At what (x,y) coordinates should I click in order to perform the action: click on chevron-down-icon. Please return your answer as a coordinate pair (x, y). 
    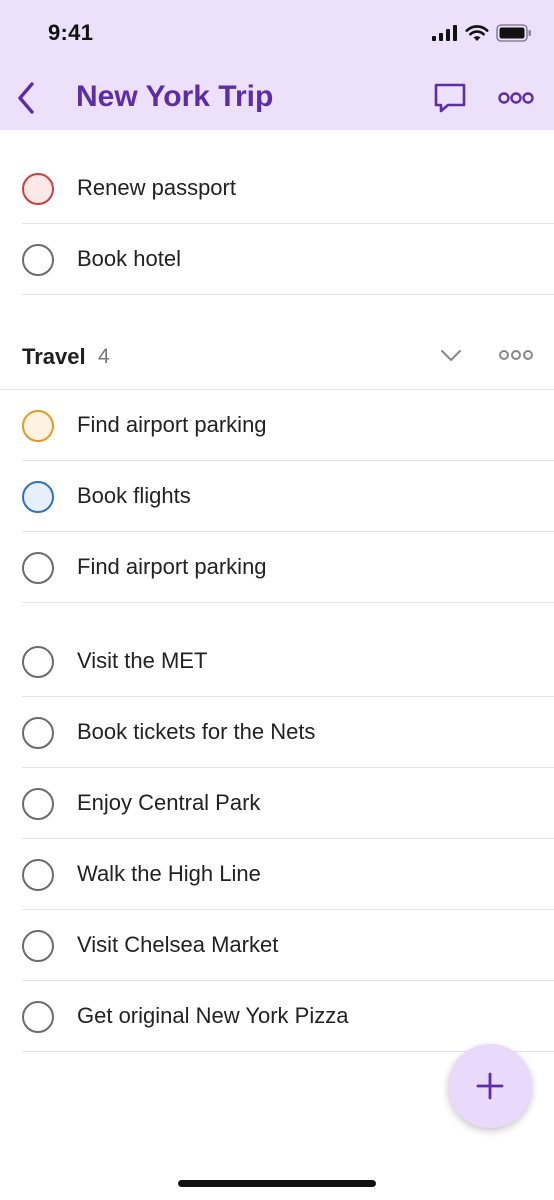
    Looking at the image, I should click on (451, 355).